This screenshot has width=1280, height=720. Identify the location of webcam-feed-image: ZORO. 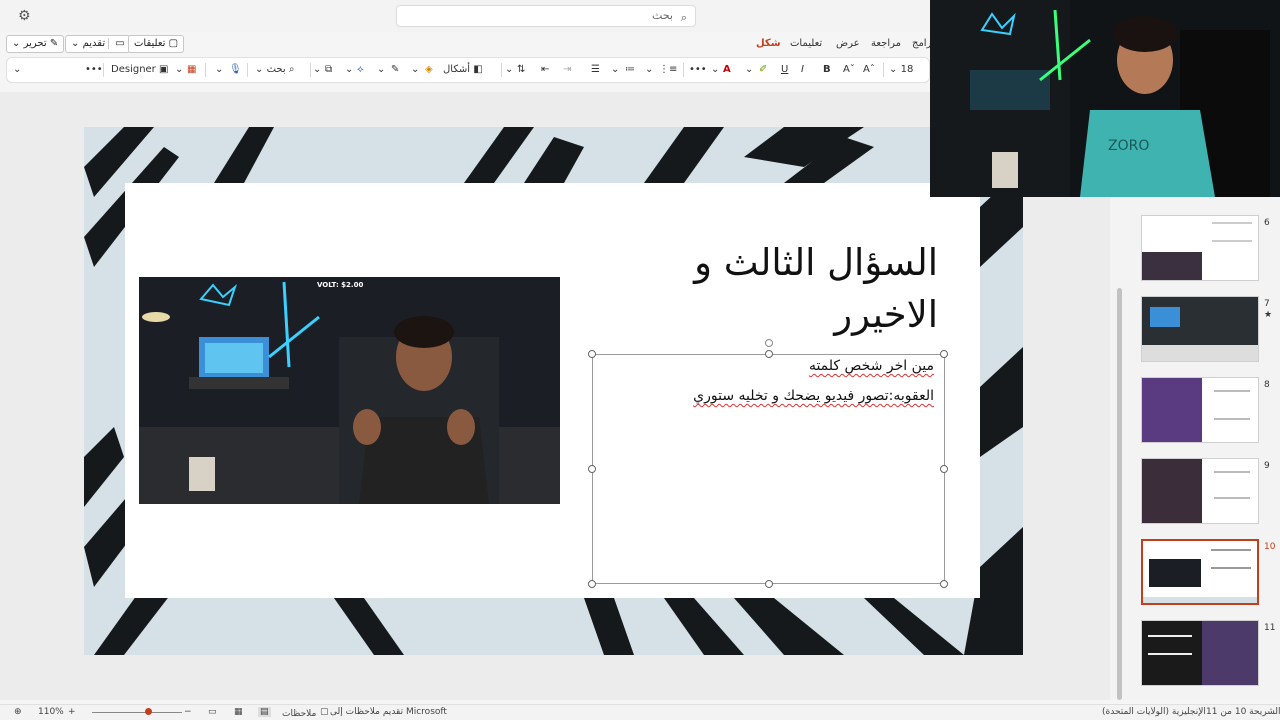
(1105, 98).